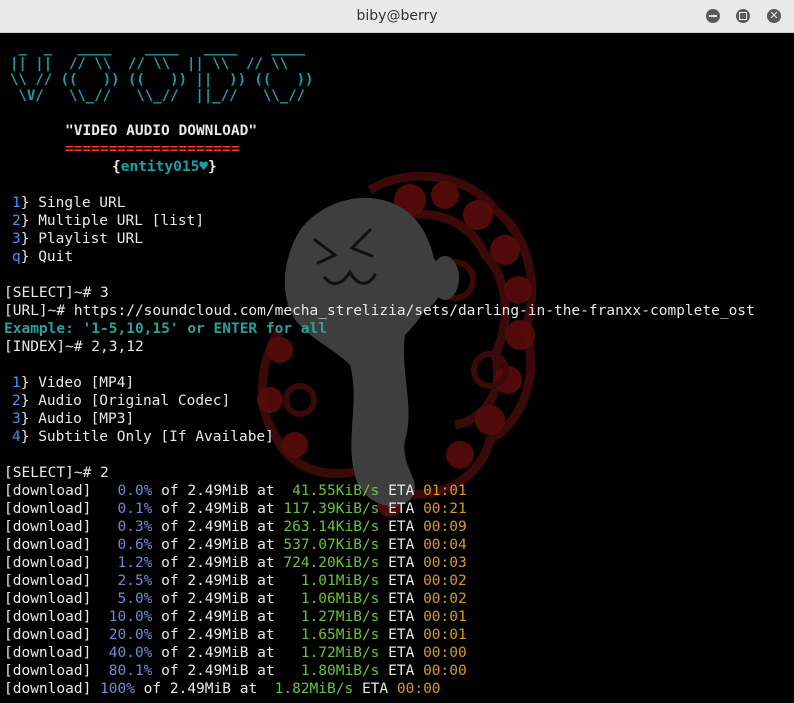 Image resolution: width=794 pixels, height=703 pixels. Describe the element at coordinates (121, 401) in the screenshot. I see `menu-item-audio-original: 2} Audio [Original Codec]` at that location.